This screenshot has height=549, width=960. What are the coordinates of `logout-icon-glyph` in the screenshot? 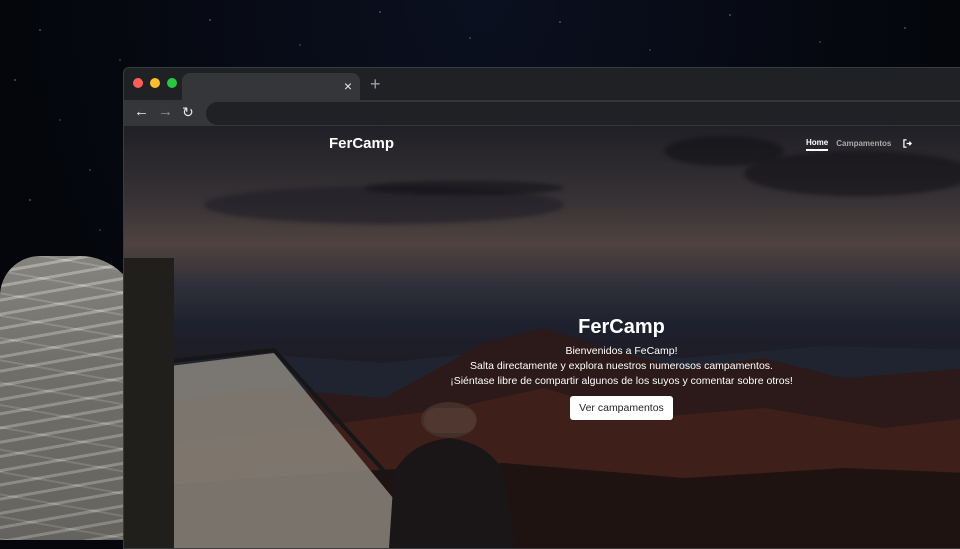 It's located at (908, 143).